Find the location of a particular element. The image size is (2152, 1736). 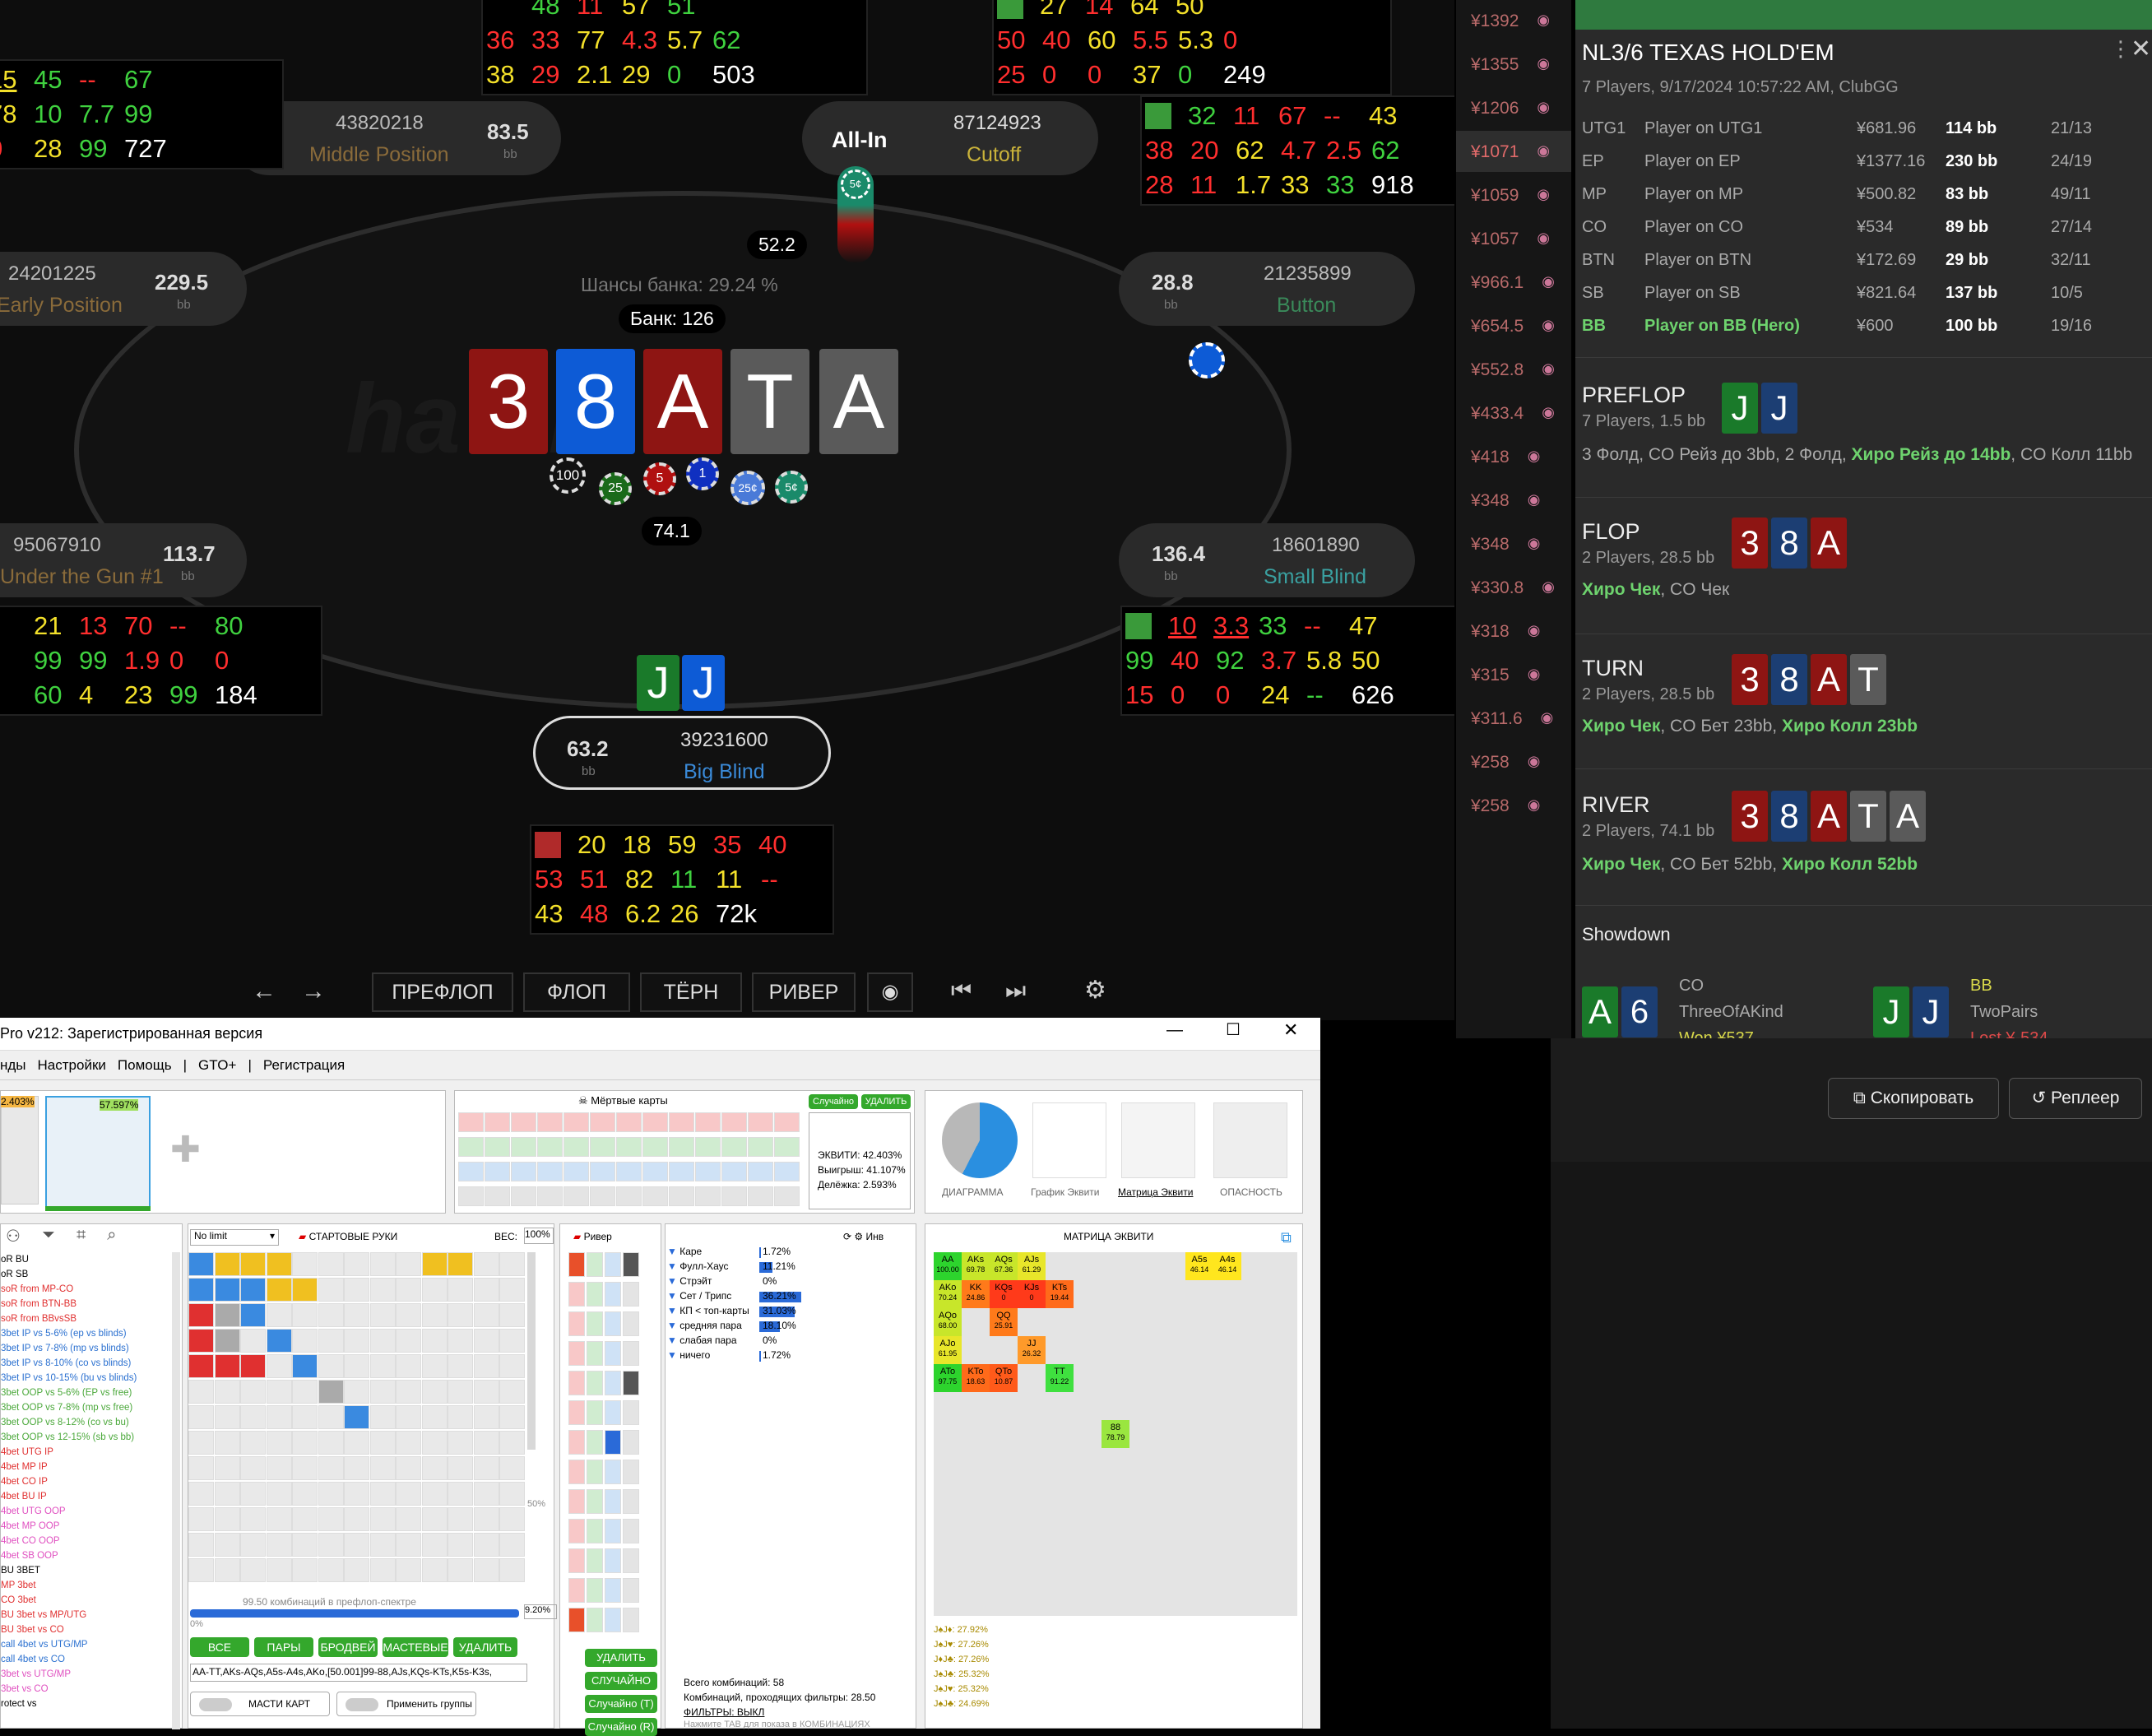

hud-small-blind: 10 3.3 33 -- 47 99 40 92 3.7 5.8 50 15 0 0 24 -- 626 is located at coordinates (1287, 661).